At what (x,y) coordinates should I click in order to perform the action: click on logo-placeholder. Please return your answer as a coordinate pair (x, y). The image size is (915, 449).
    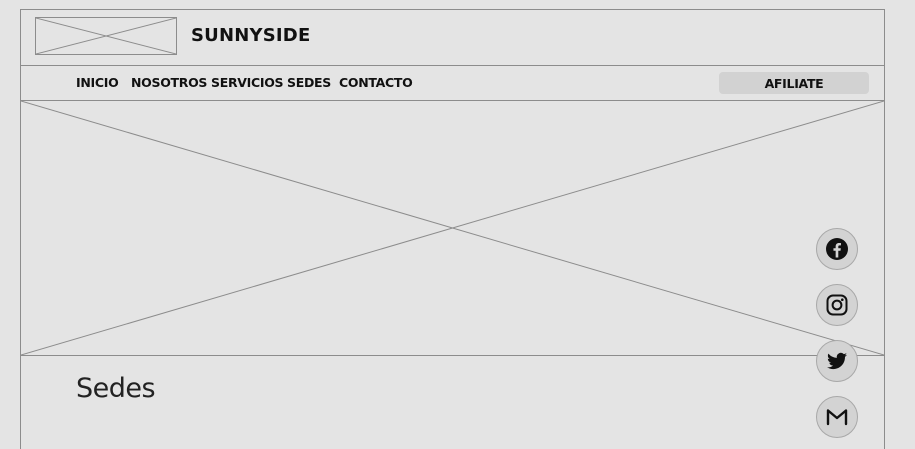
    Looking at the image, I should click on (106, 36).